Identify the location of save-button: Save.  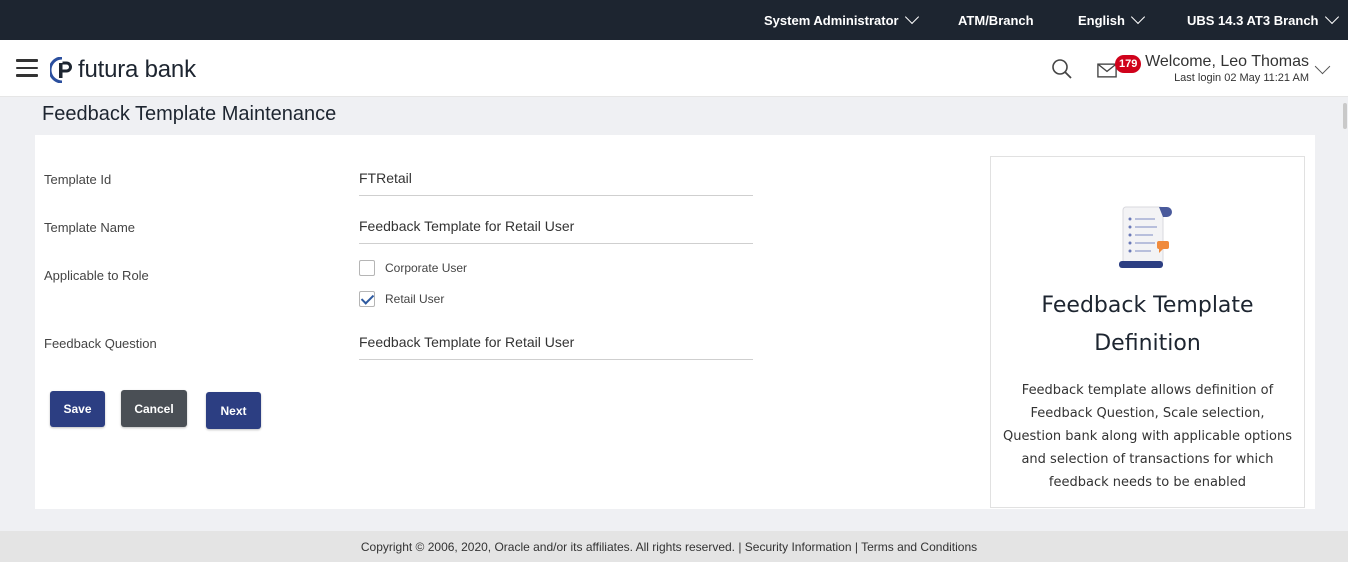
(77, 409).